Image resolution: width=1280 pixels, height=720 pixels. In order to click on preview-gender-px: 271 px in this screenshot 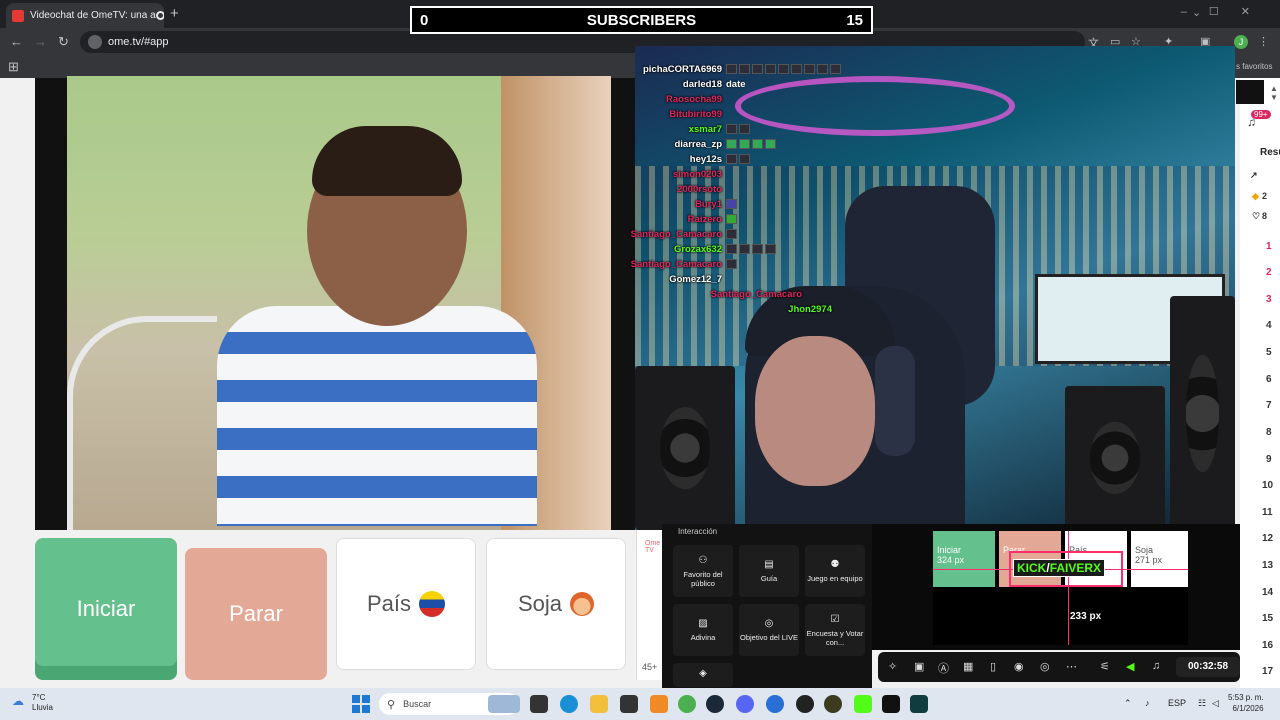, I will do `click(1149, 560)`.